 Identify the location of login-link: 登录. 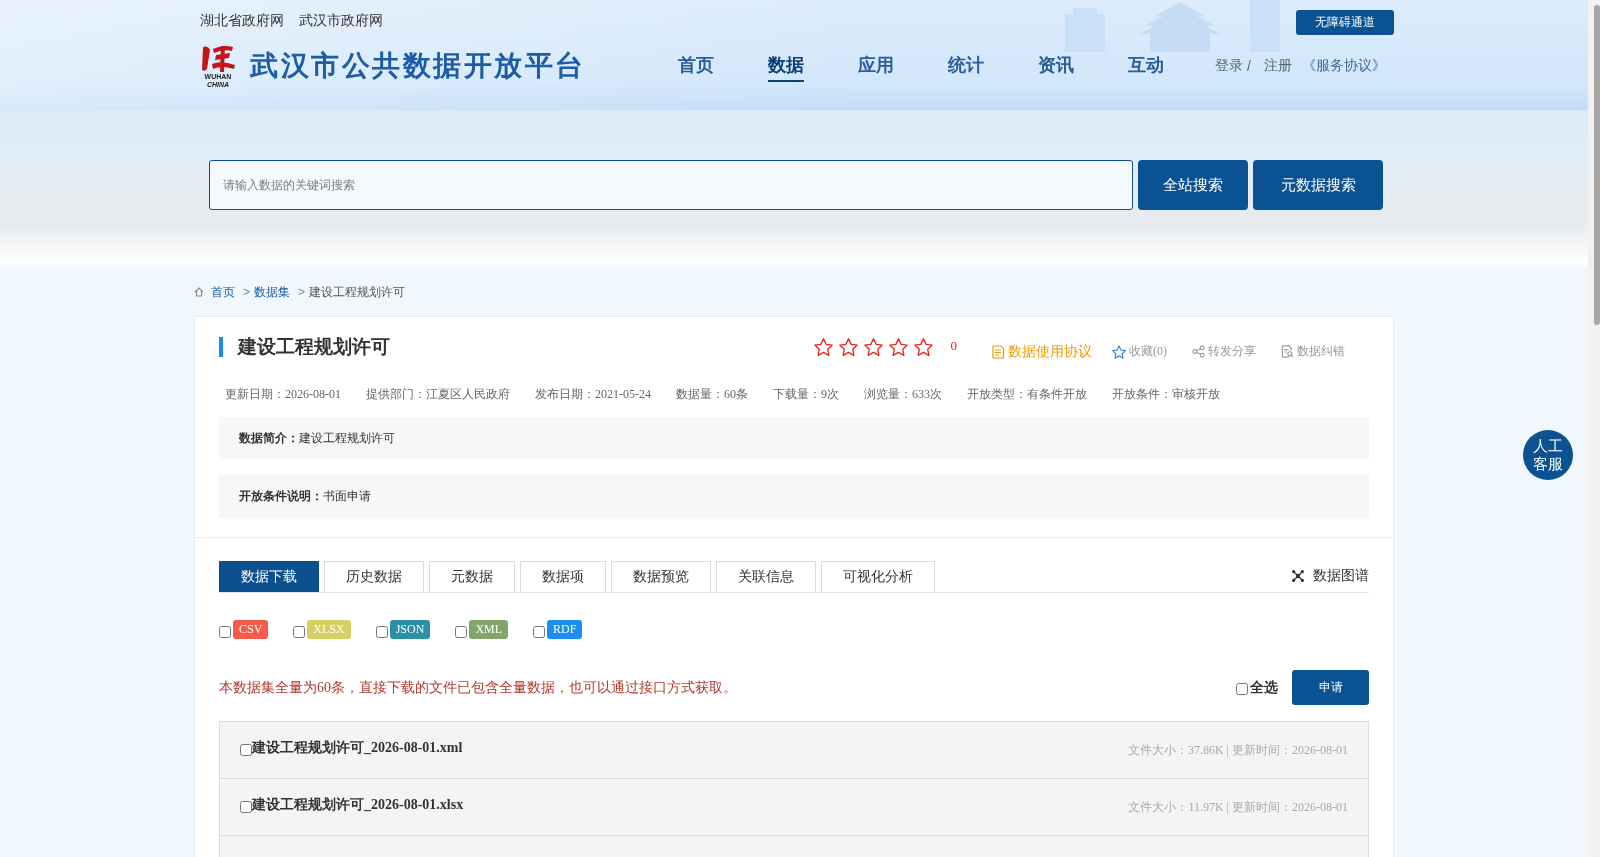
(1229, 66).